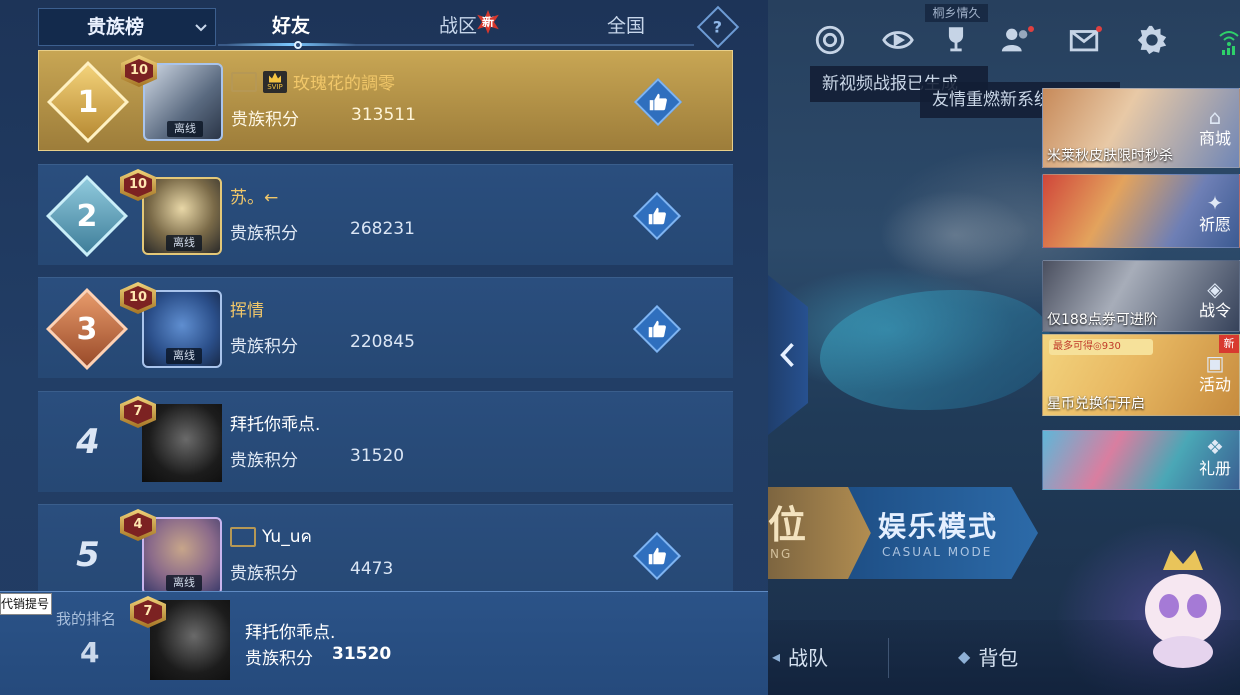 The width and height of the screenshot is (1240, 695). I want to click on active-tab-dot, so click(298, 45).